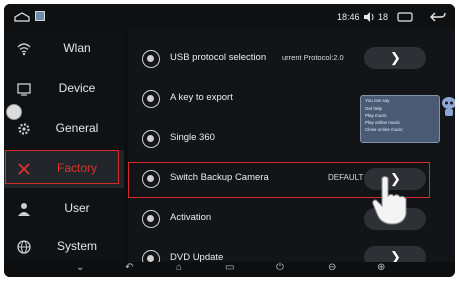  I want to click on sidebar-item-user: User, so click(64, 209).